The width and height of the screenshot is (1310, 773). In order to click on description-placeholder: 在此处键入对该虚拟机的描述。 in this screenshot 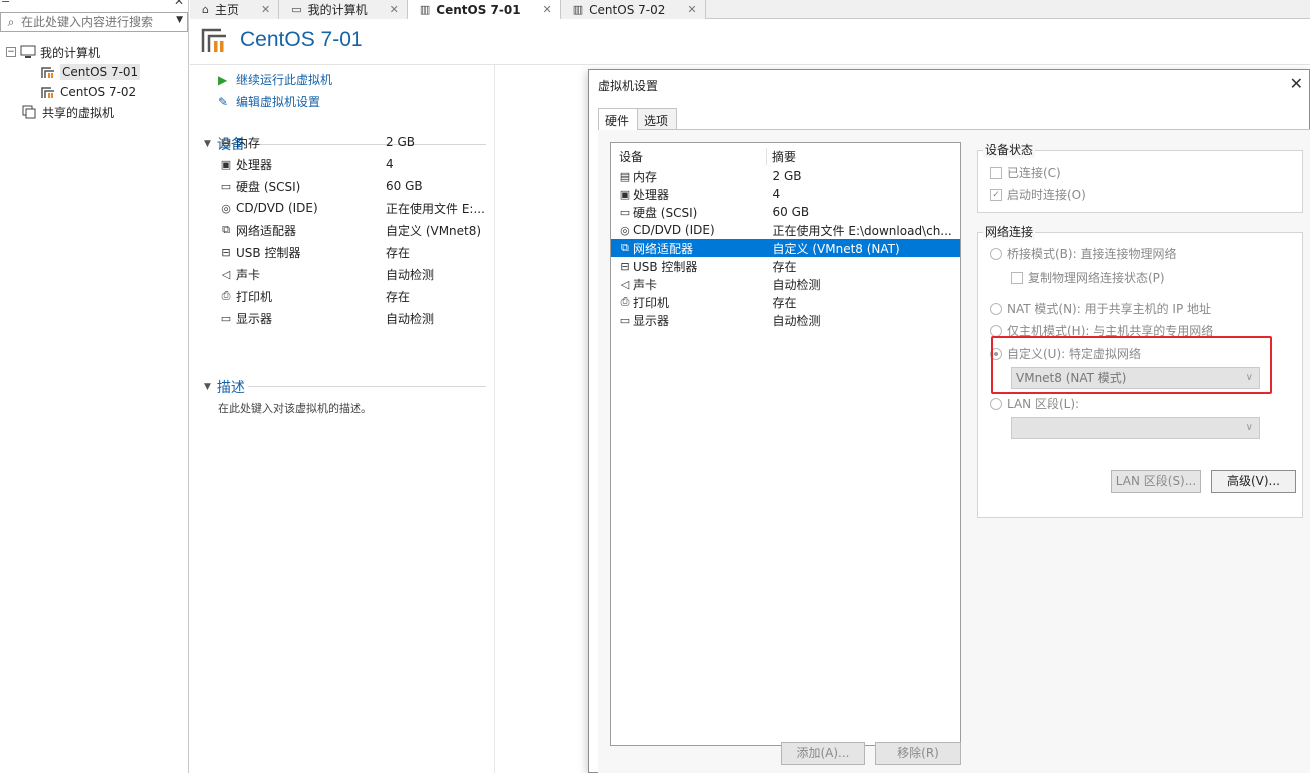, I will do `click(295, 408)`.